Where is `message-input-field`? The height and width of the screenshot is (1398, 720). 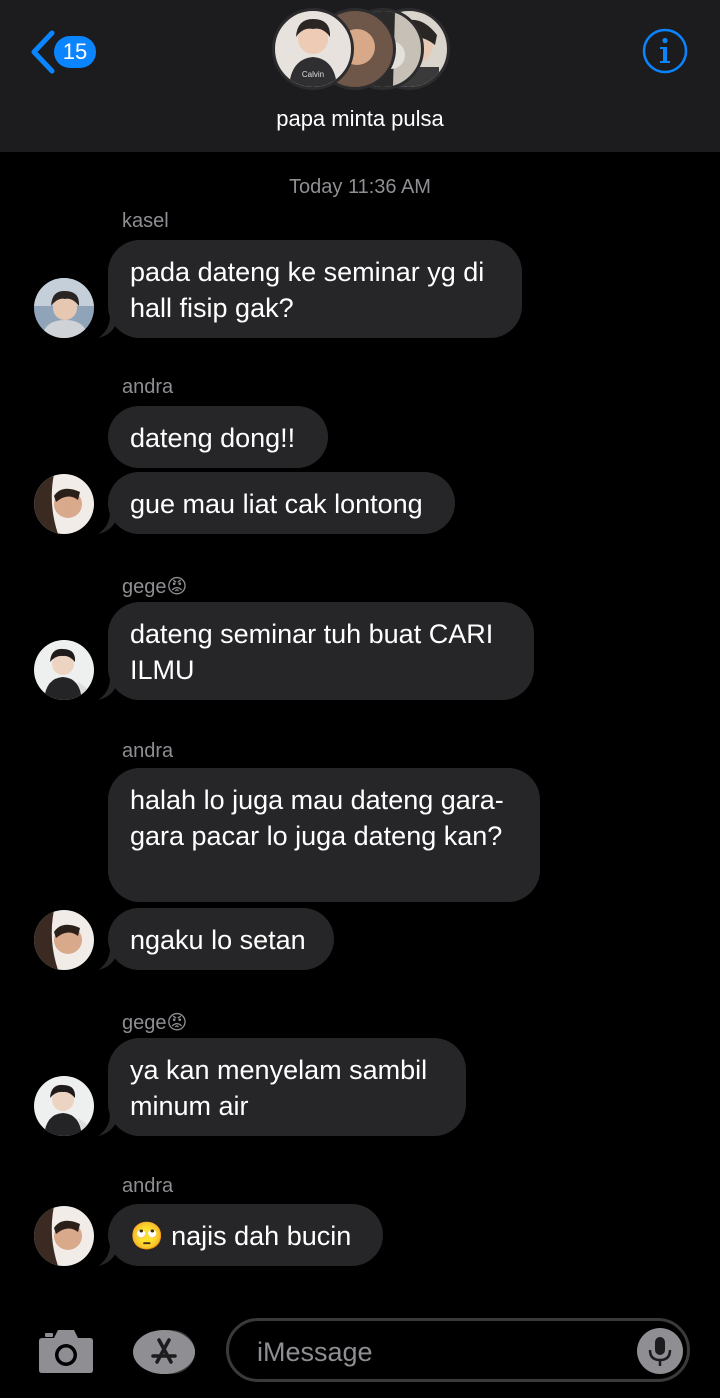
message-input-field is located at coordinates (458, 1350).